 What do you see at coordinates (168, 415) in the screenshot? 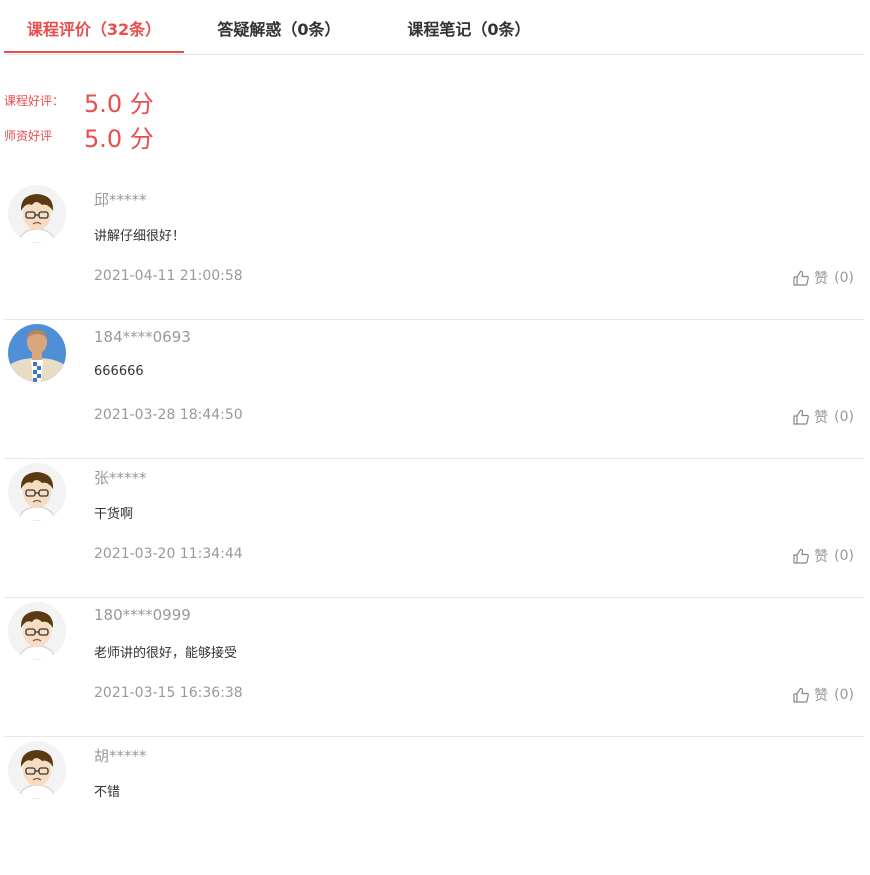
I see `review-time: 2021-03-28 18:44:50` at bounding box center [168, 415].